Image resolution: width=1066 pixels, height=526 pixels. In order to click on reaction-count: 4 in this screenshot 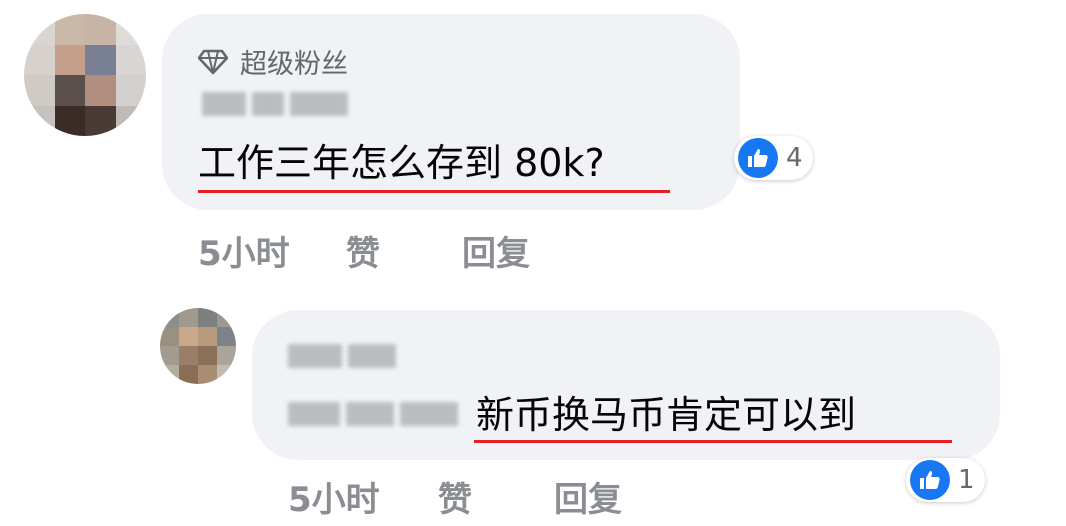, I will do `click(794, 158)`.